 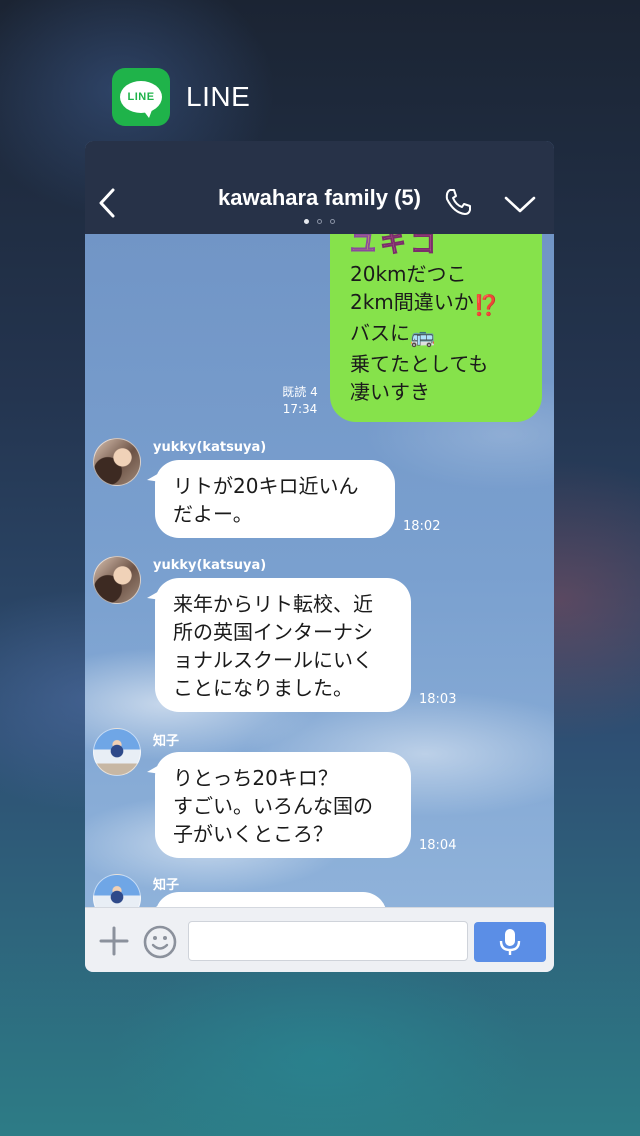 I want to click on bus-icon: 🚌, so click(x=422, y=336).